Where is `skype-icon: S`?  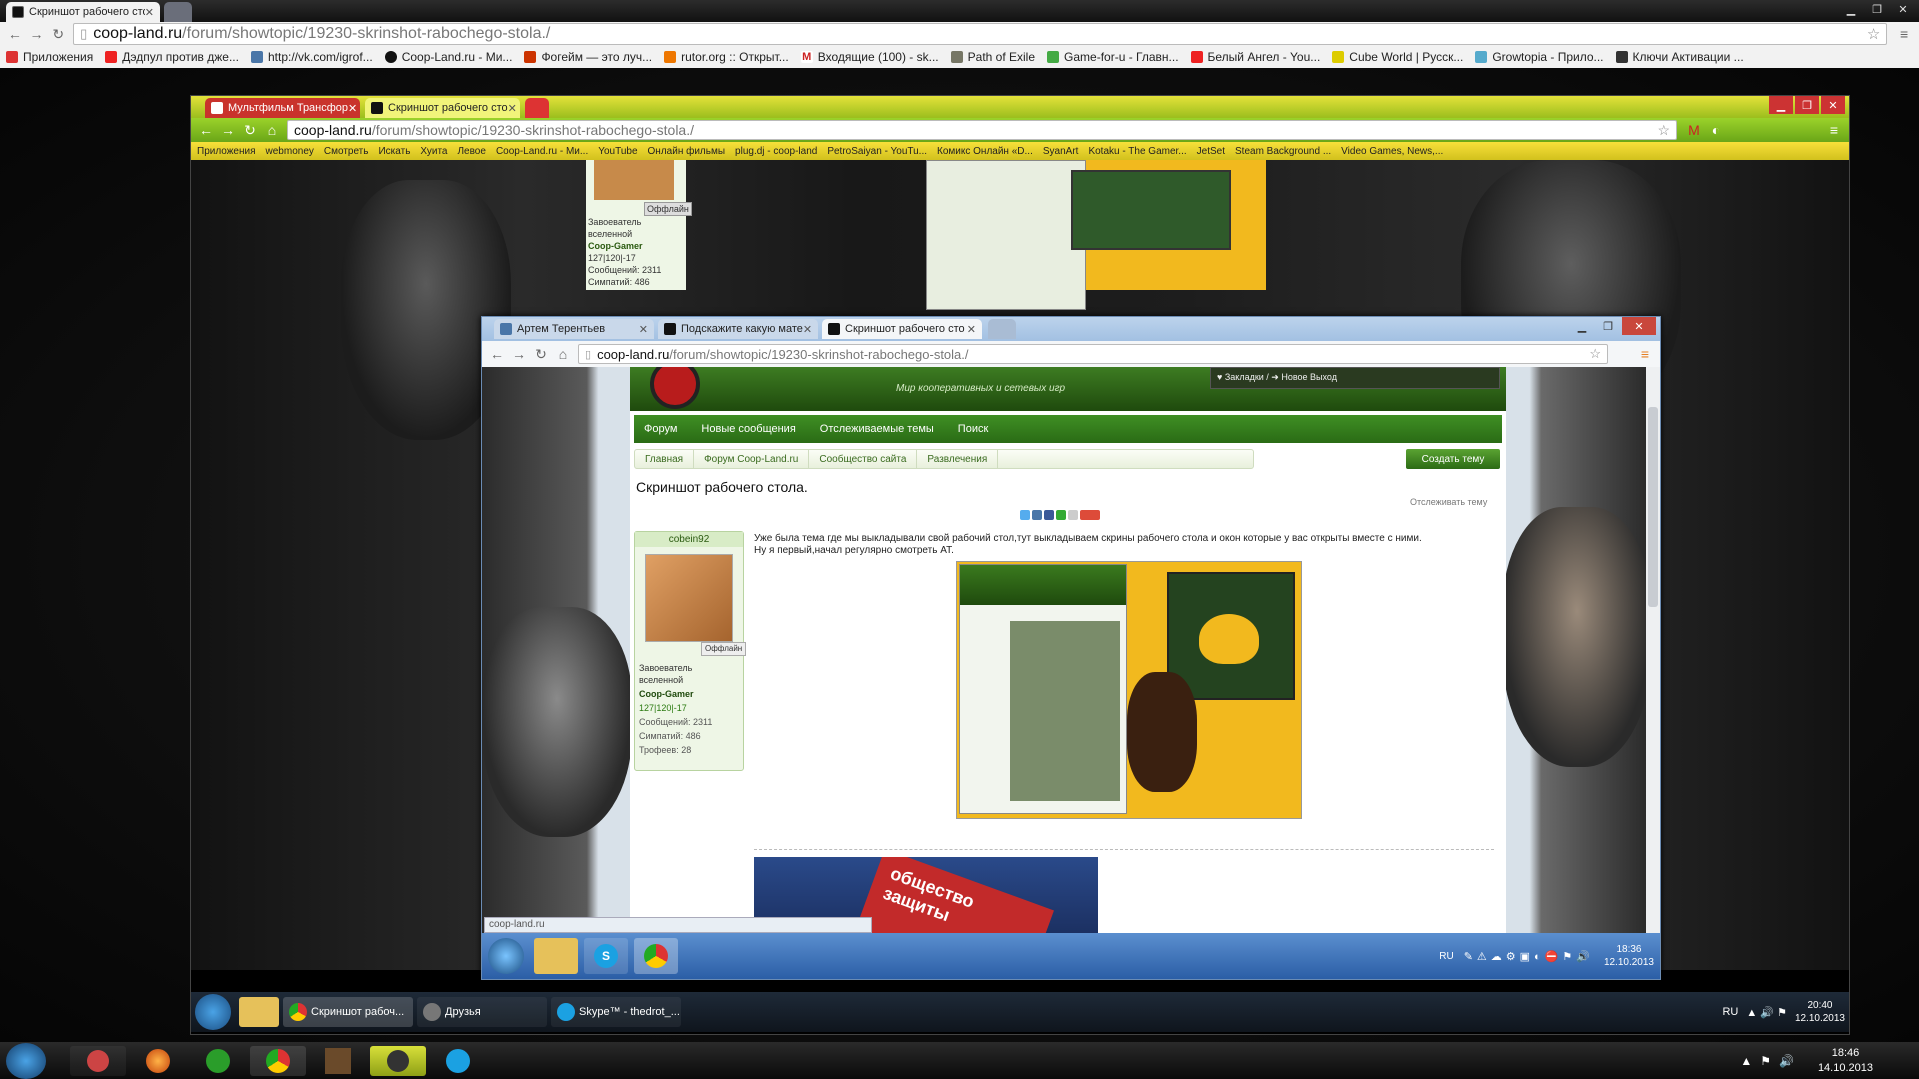 skype-icon: S is located at coordinates (606, 956).